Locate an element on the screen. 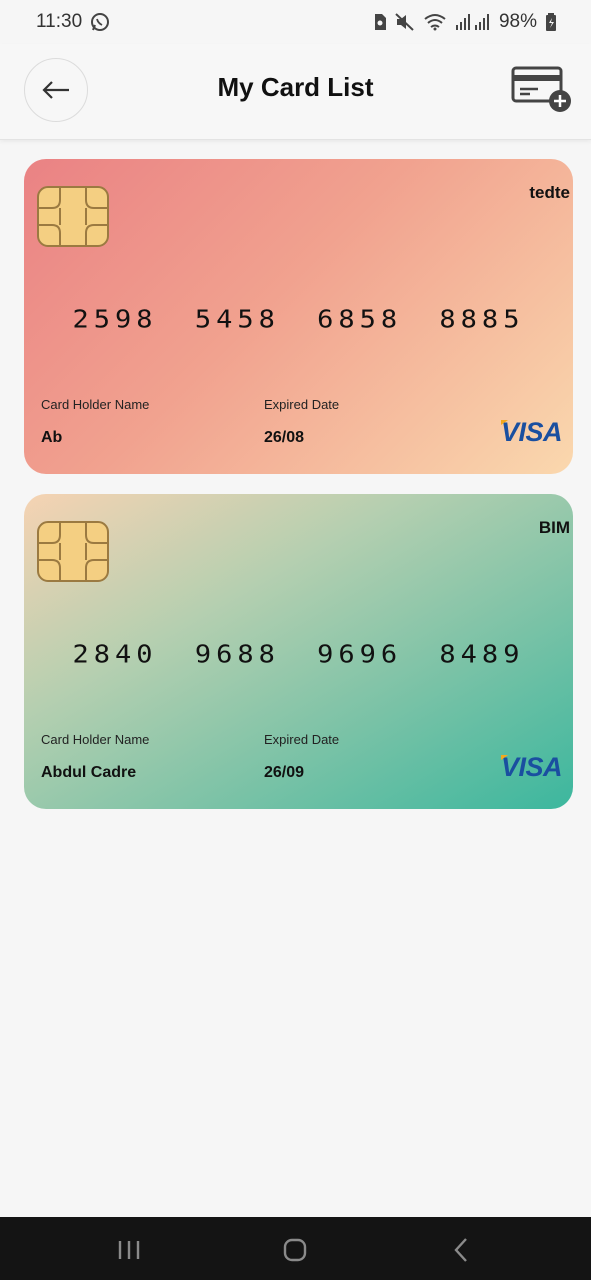 The image size is (591, 1280). expiry-date: 26/08 is located at coordinates (284, 437).